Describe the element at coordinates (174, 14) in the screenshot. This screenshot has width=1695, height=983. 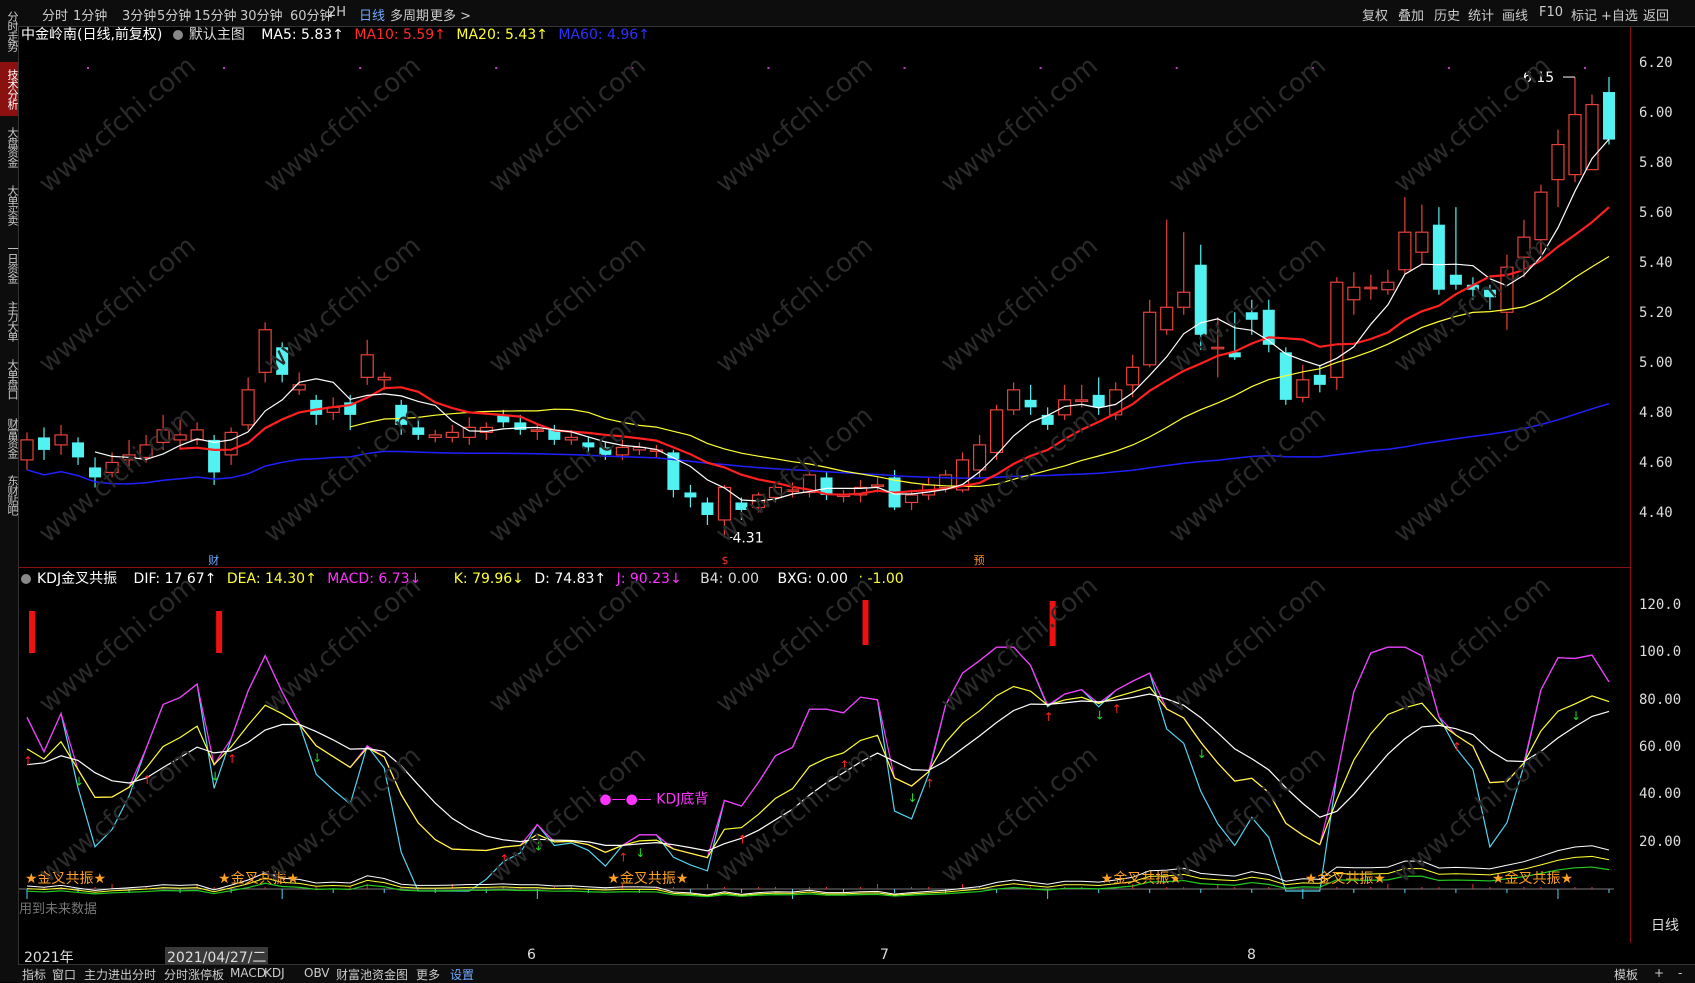
I see `period-tab-3: 5分钟` at that location.